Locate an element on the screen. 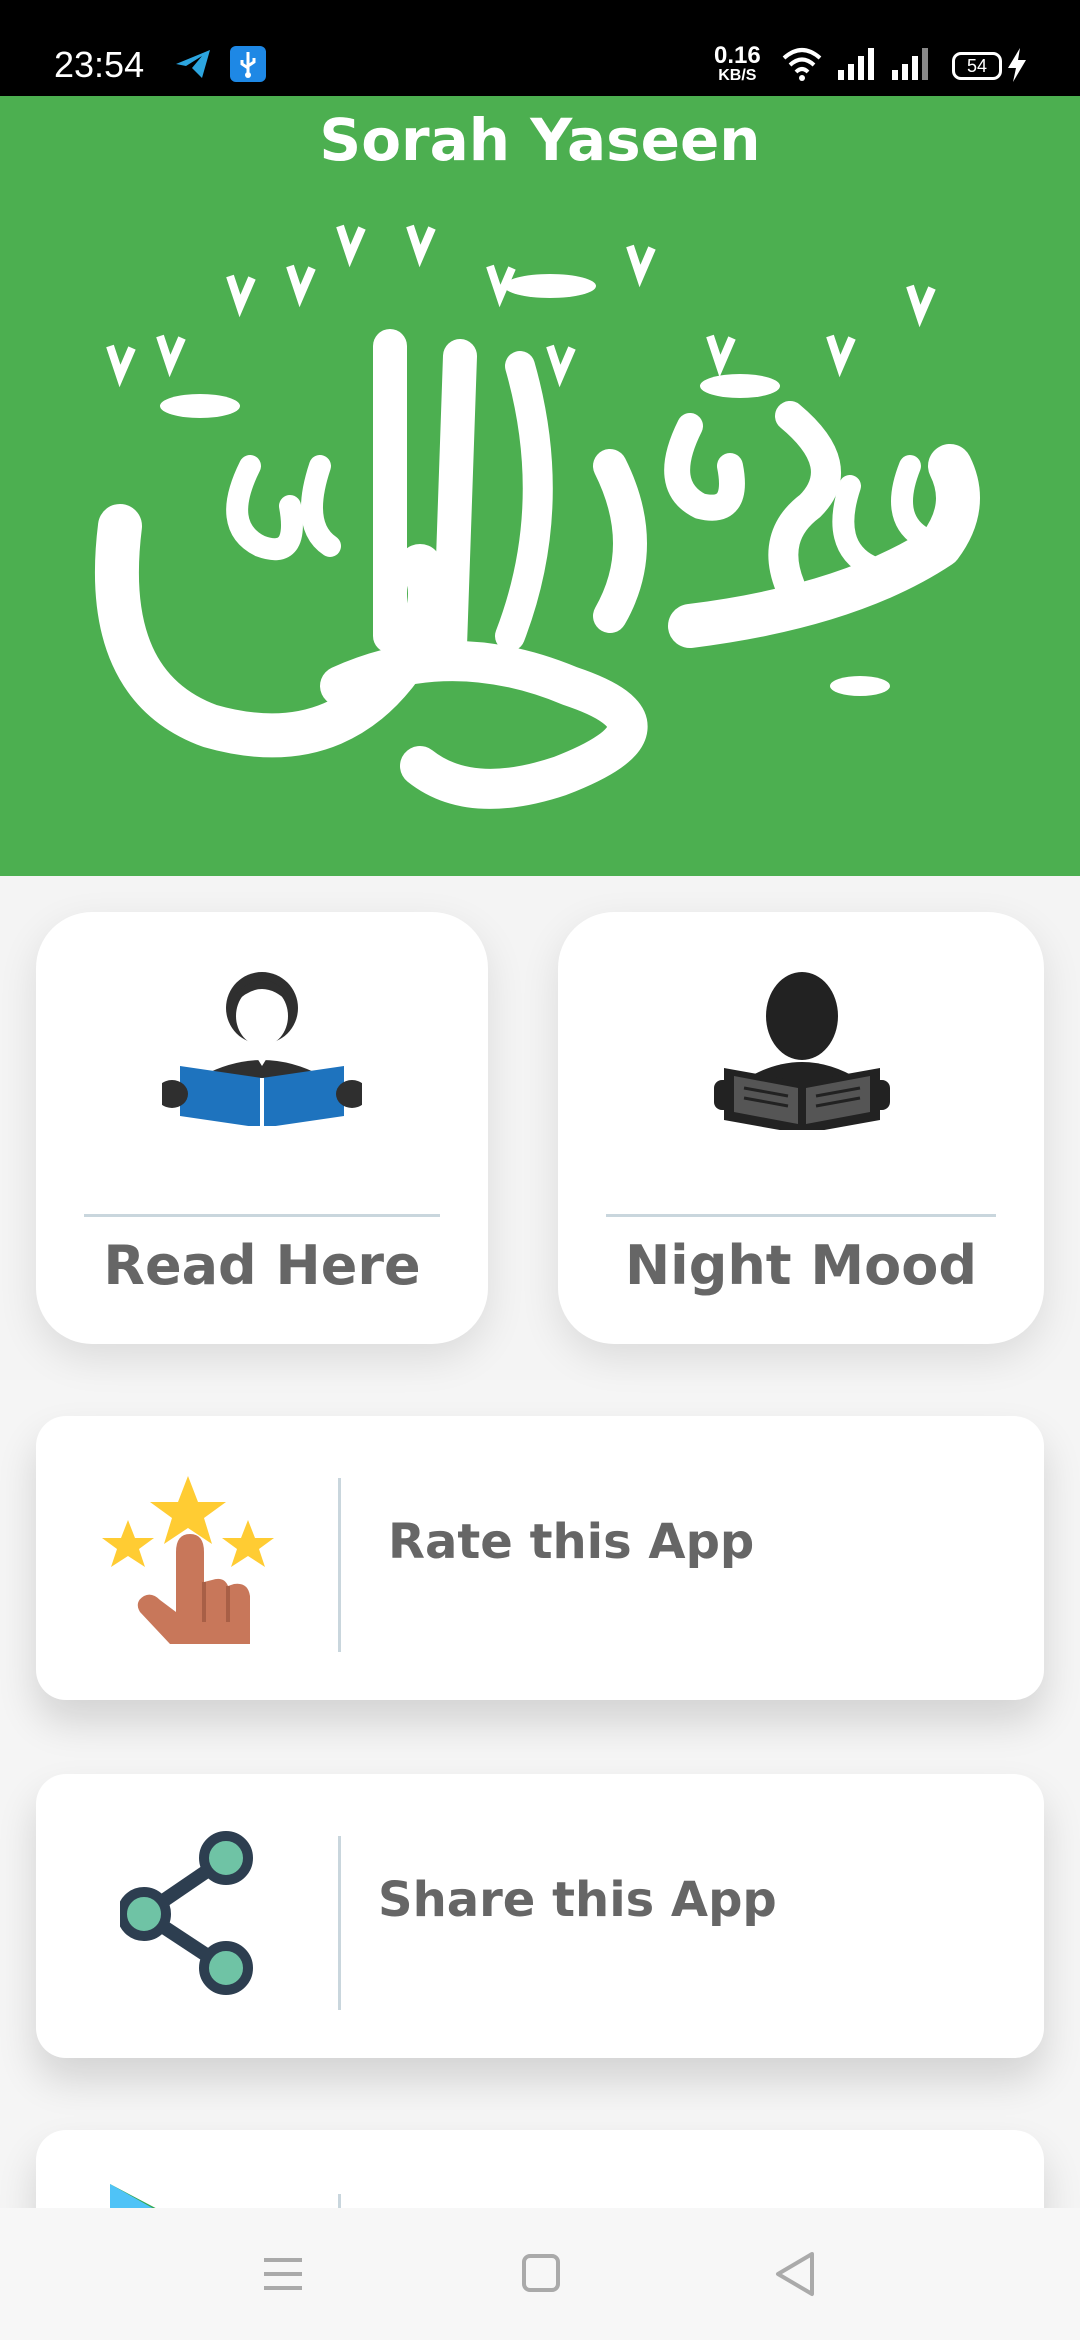 Image resolution: width=1080 pixels, height=2340 pixels. reader-dark-book-icon is located at coordinates (802, 1051).